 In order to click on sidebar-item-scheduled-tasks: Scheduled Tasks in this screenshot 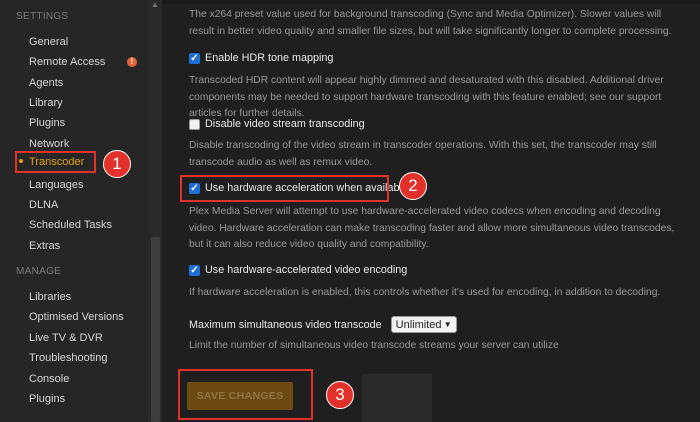, I will do `click(70, 225)`.